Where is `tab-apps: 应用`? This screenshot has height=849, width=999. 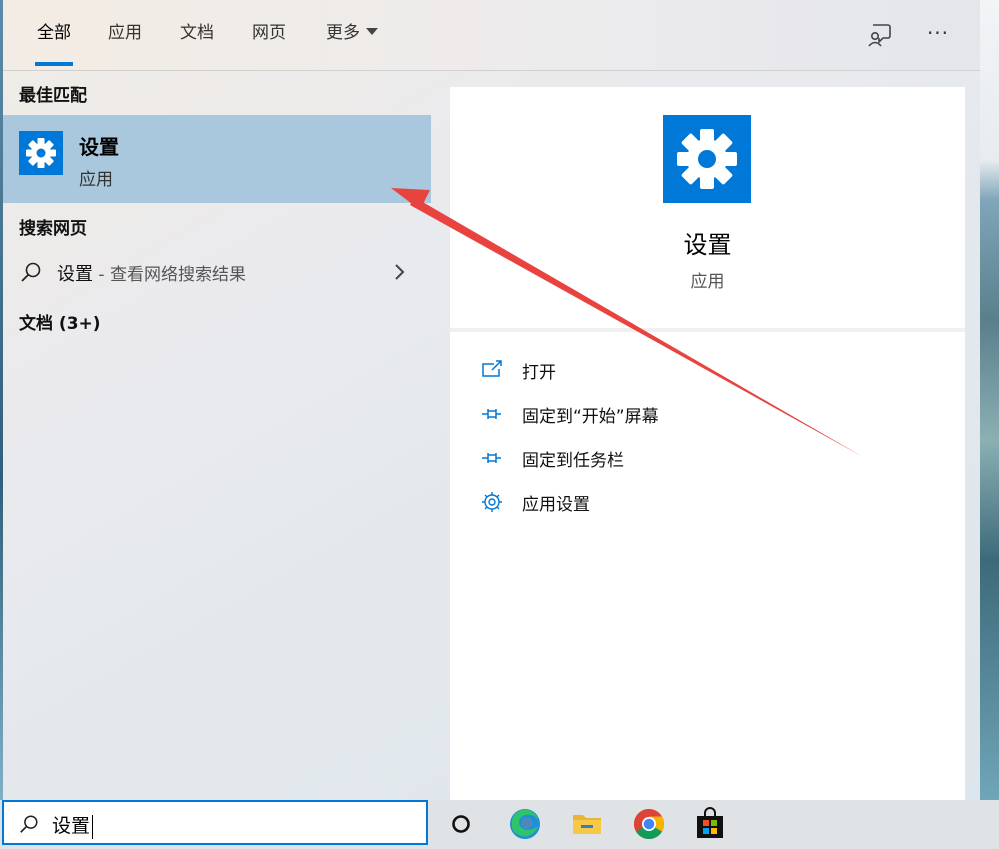
tab-apps: 应用 is located at coordinates (125, 35).